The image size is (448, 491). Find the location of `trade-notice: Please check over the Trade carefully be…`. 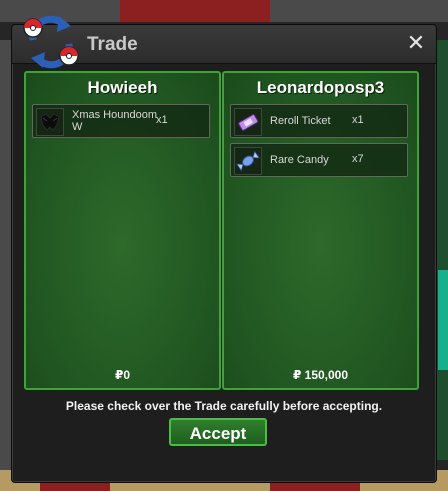

trade-notice: Please check over the Trade carefully be… is located at coordinates (224, 406).